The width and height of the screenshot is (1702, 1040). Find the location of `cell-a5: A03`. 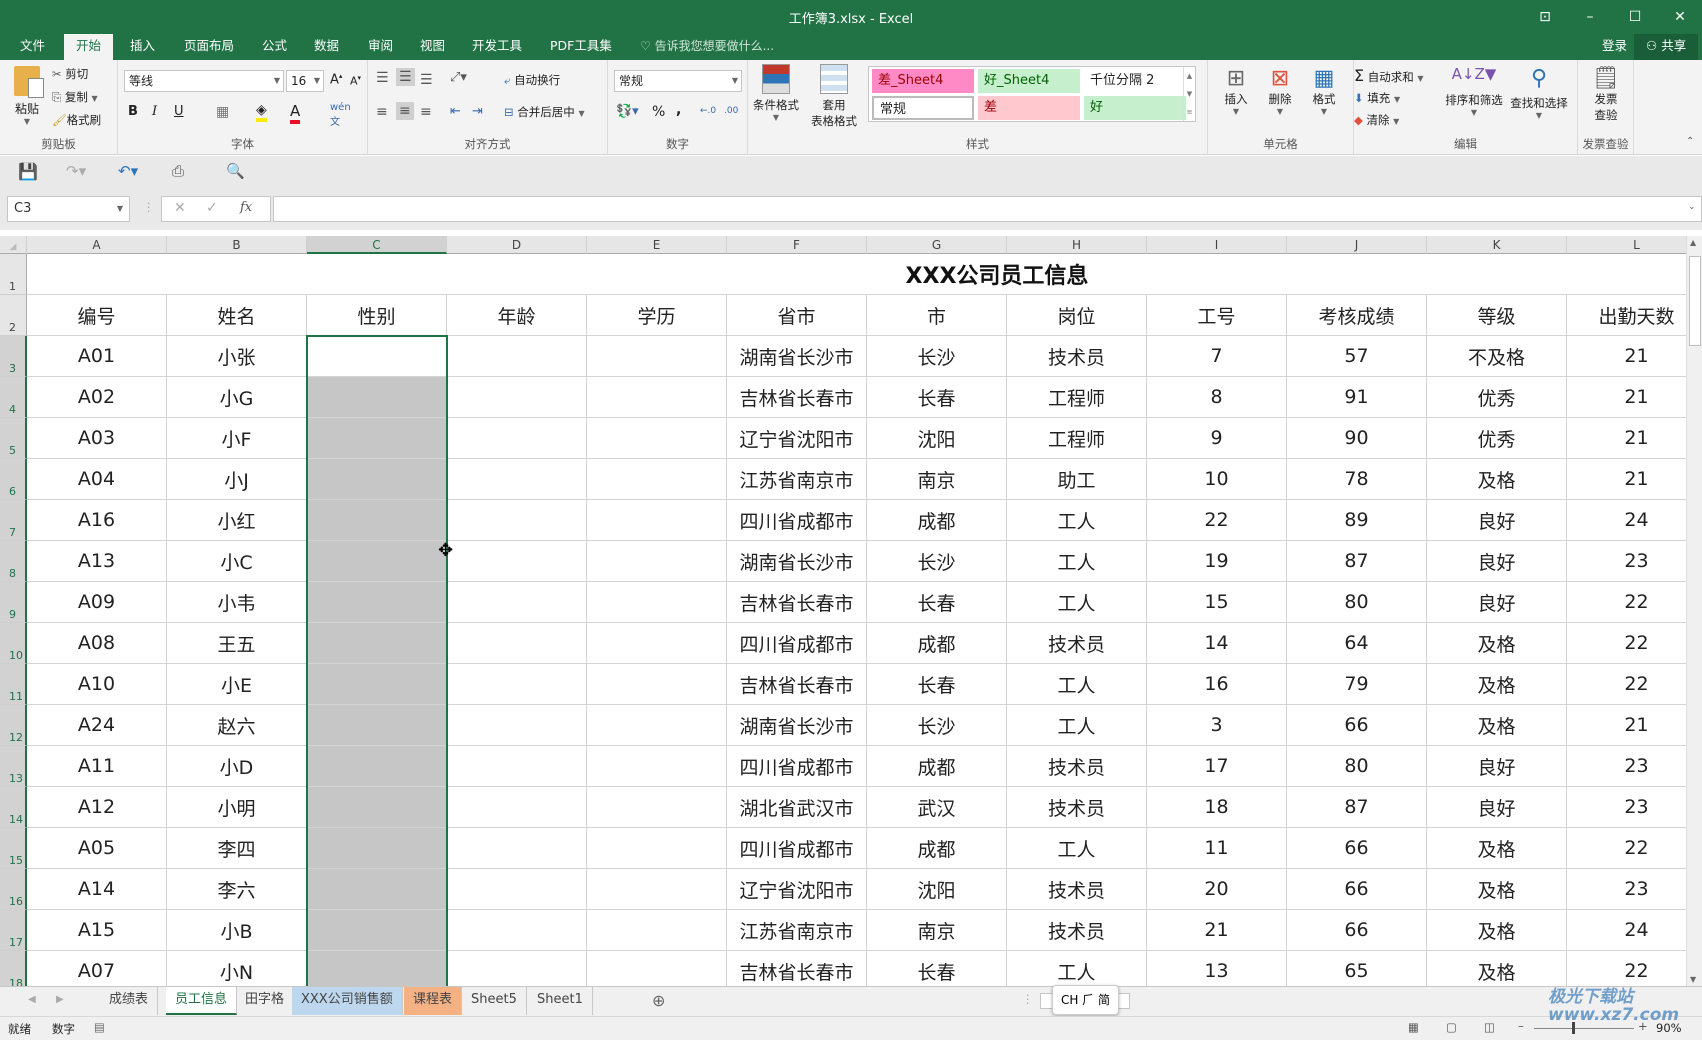

cell-a5: A03 is located at coordinates (97, 438).